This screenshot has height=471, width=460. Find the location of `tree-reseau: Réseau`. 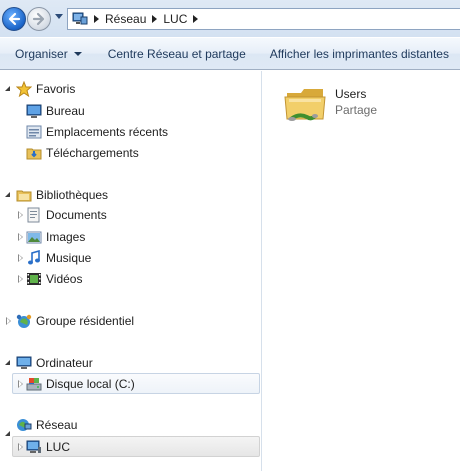

tree-reseau: Réseau is located at coordinates (46, 425).